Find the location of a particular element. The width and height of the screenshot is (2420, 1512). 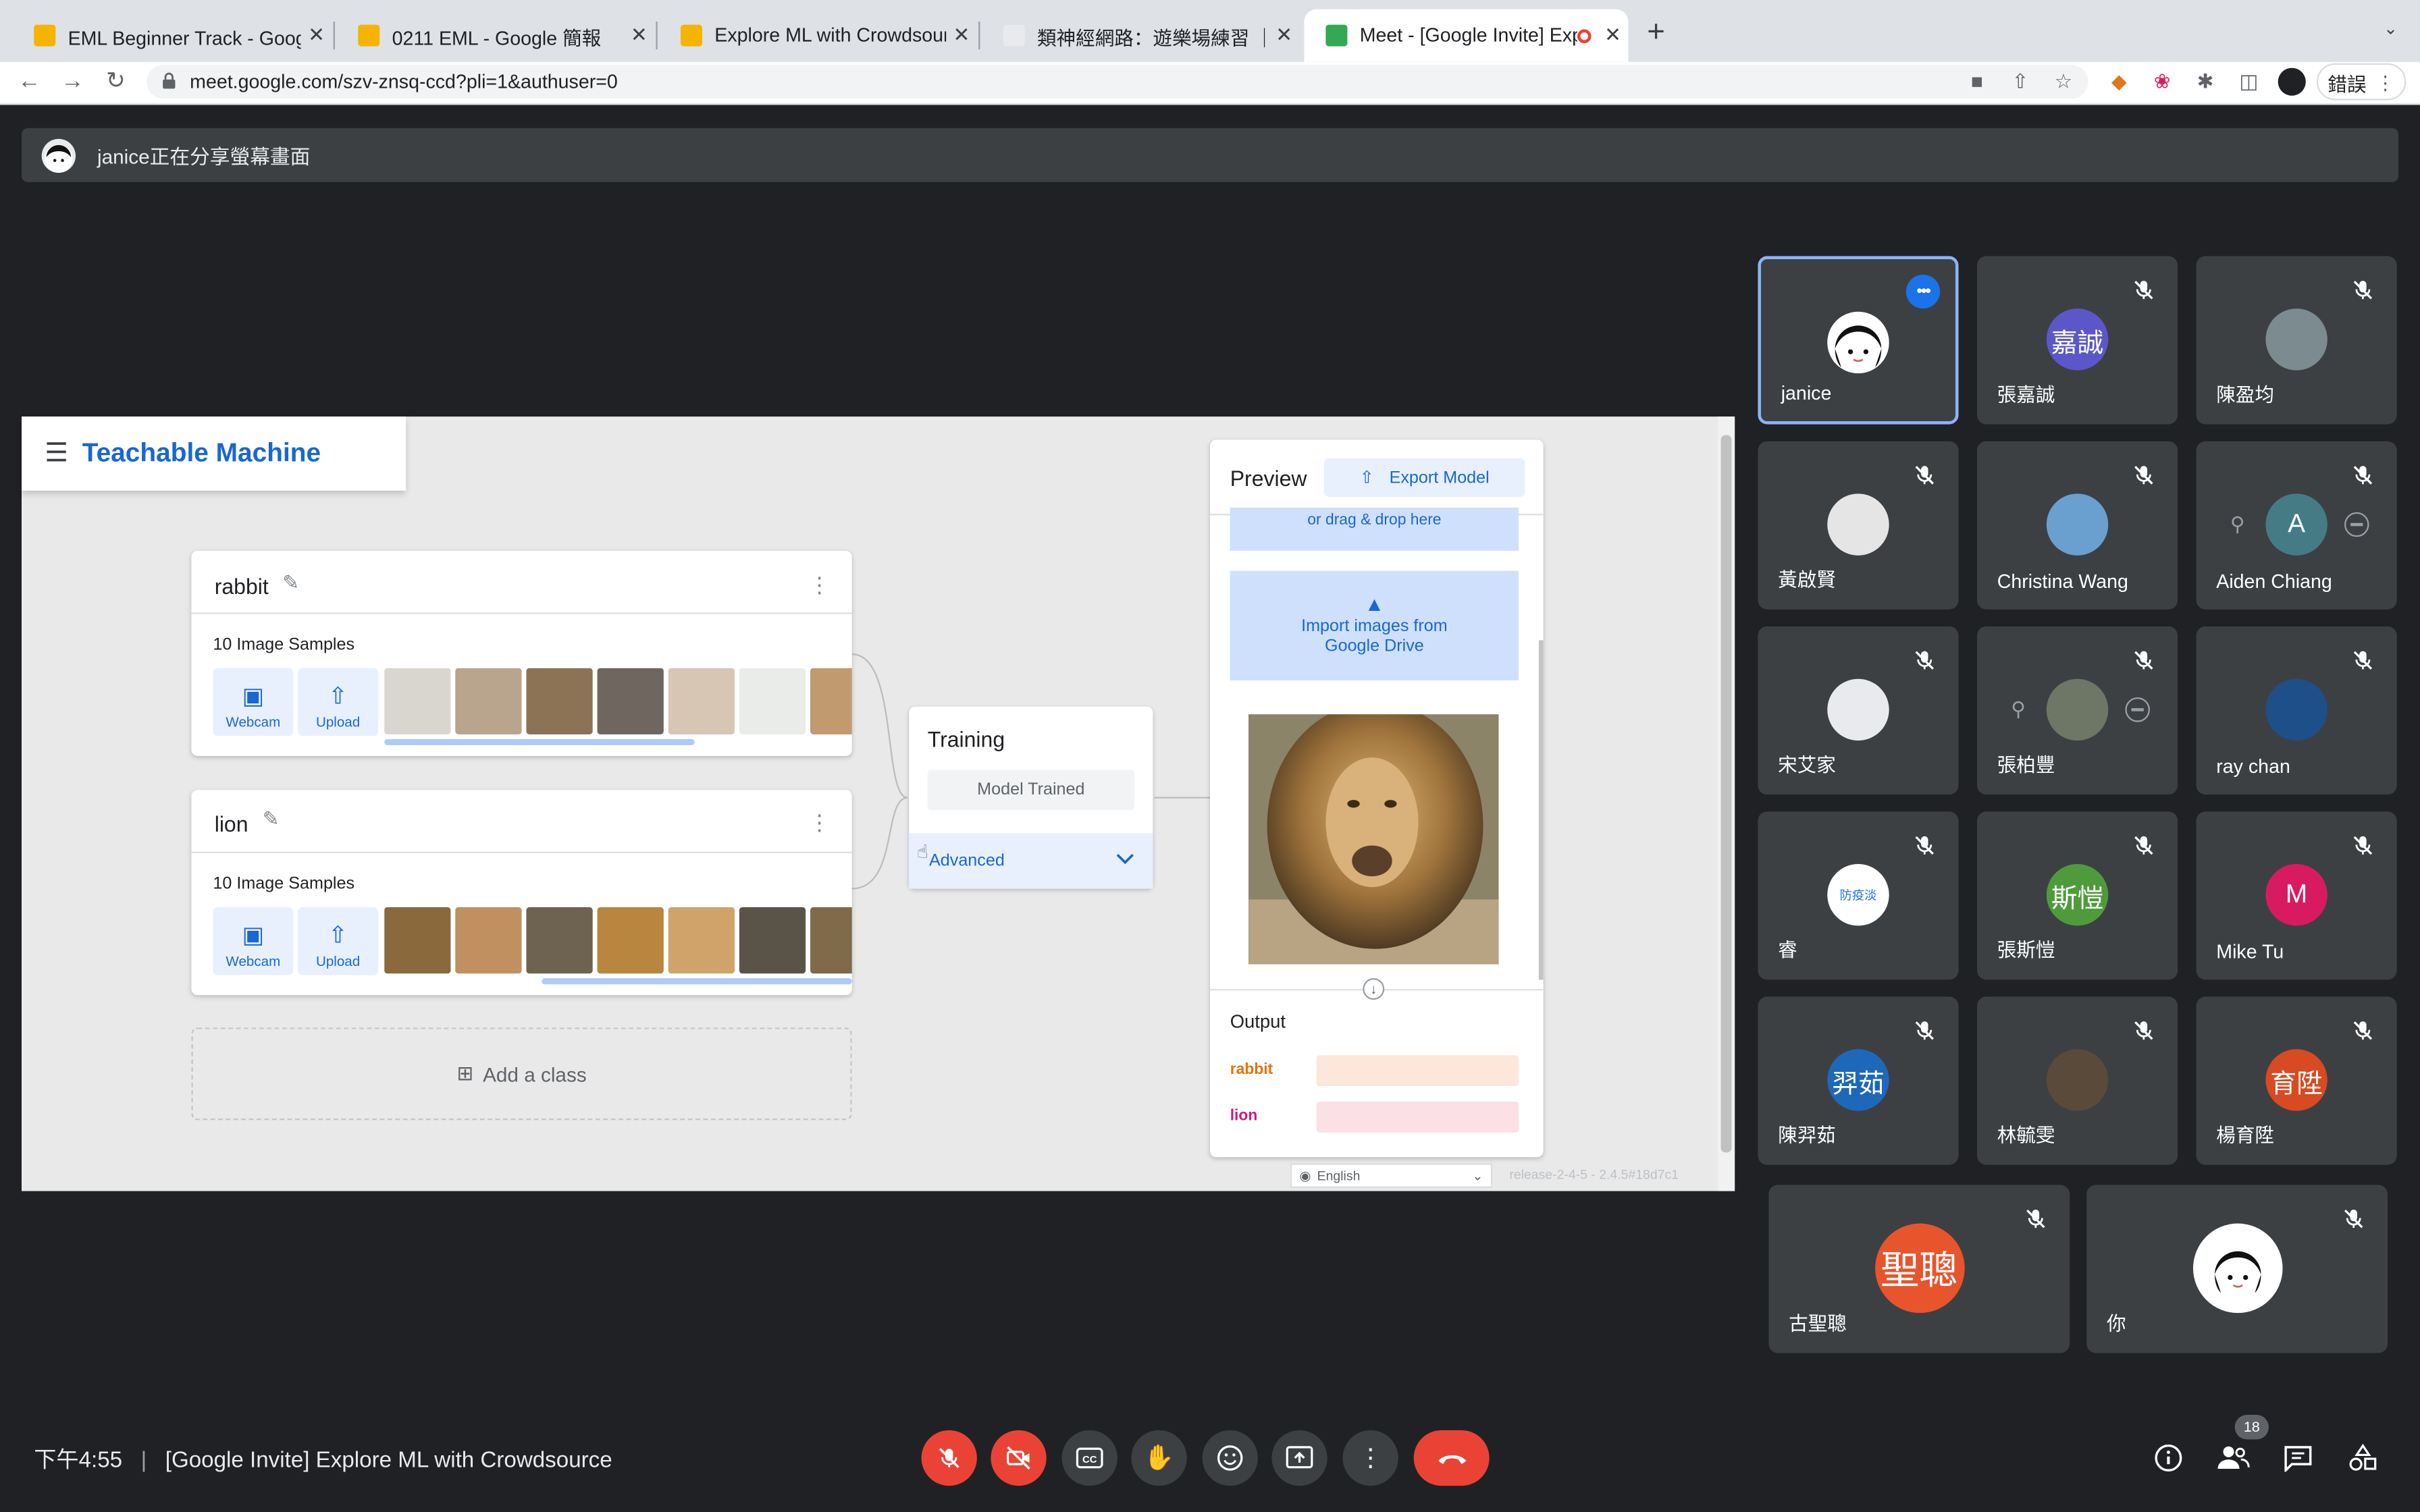

participant-tile: 羿茹 陳羿茹 is located at coordinates (1858, 1080).